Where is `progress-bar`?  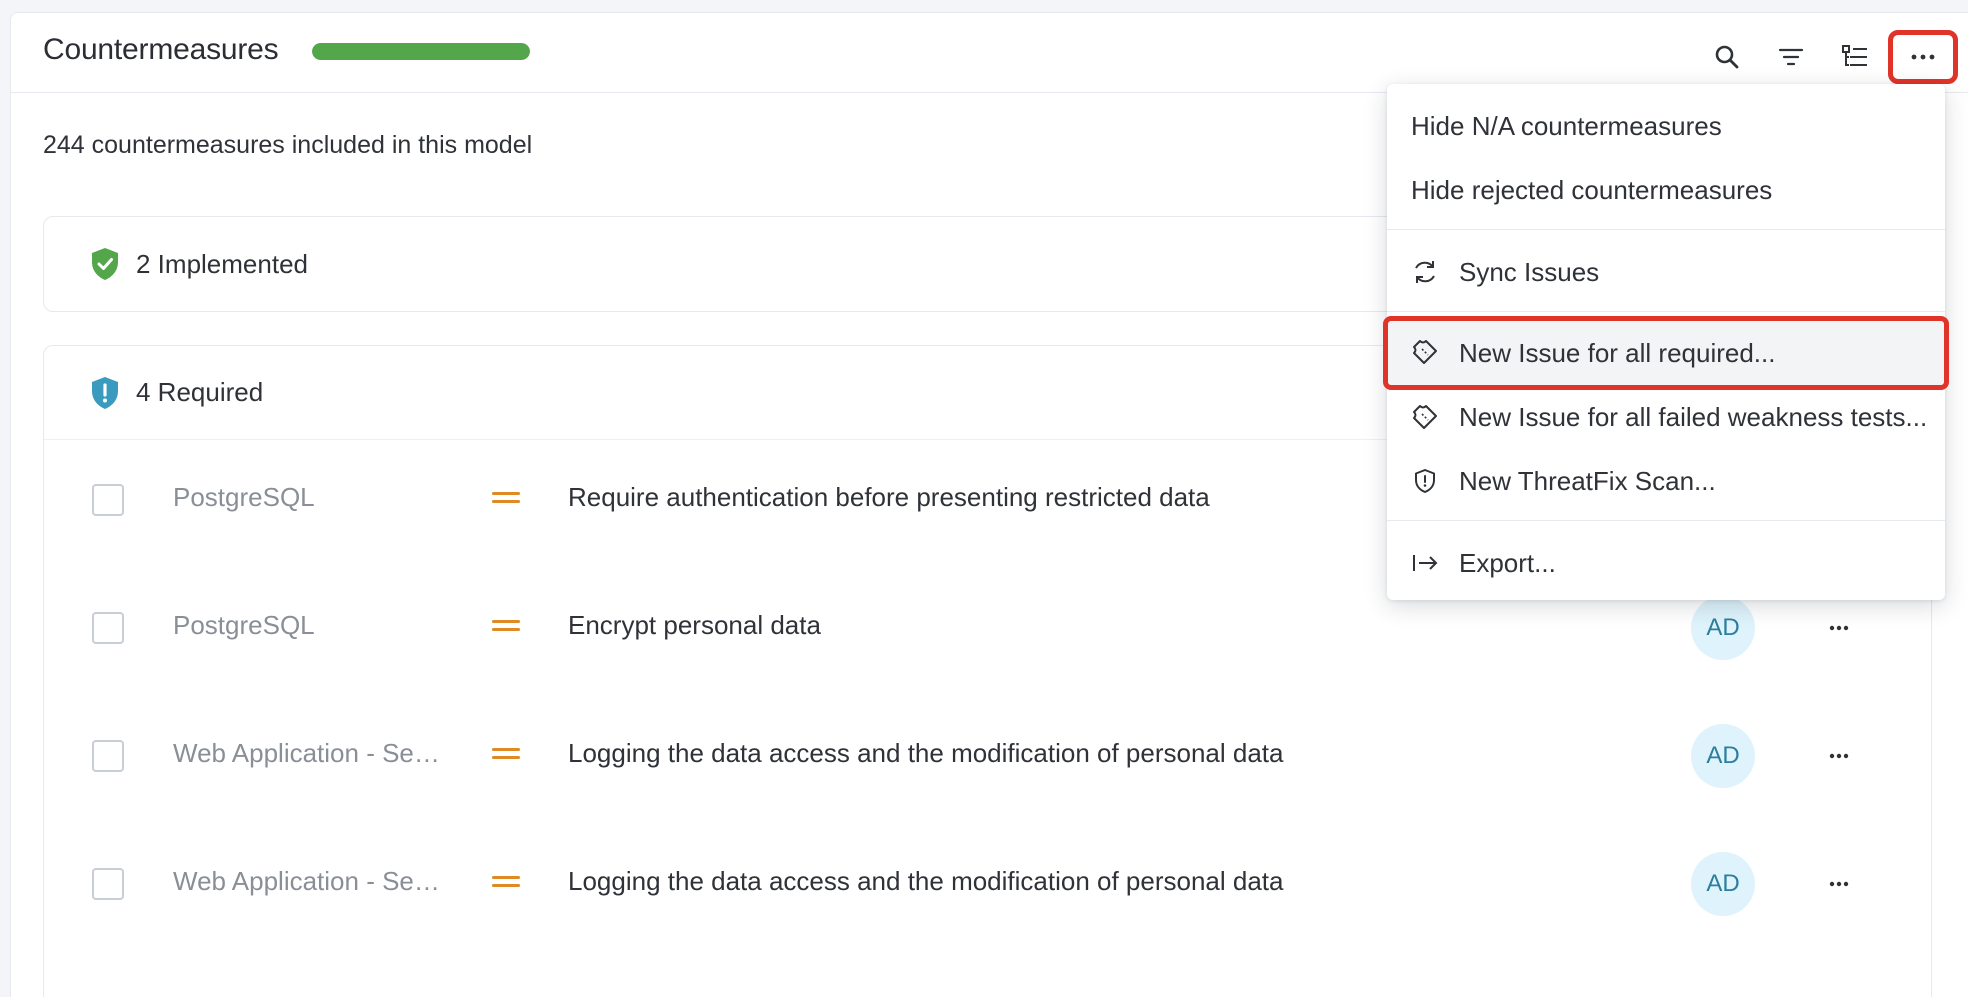 progress-bar is located at coordinates (421, 51).